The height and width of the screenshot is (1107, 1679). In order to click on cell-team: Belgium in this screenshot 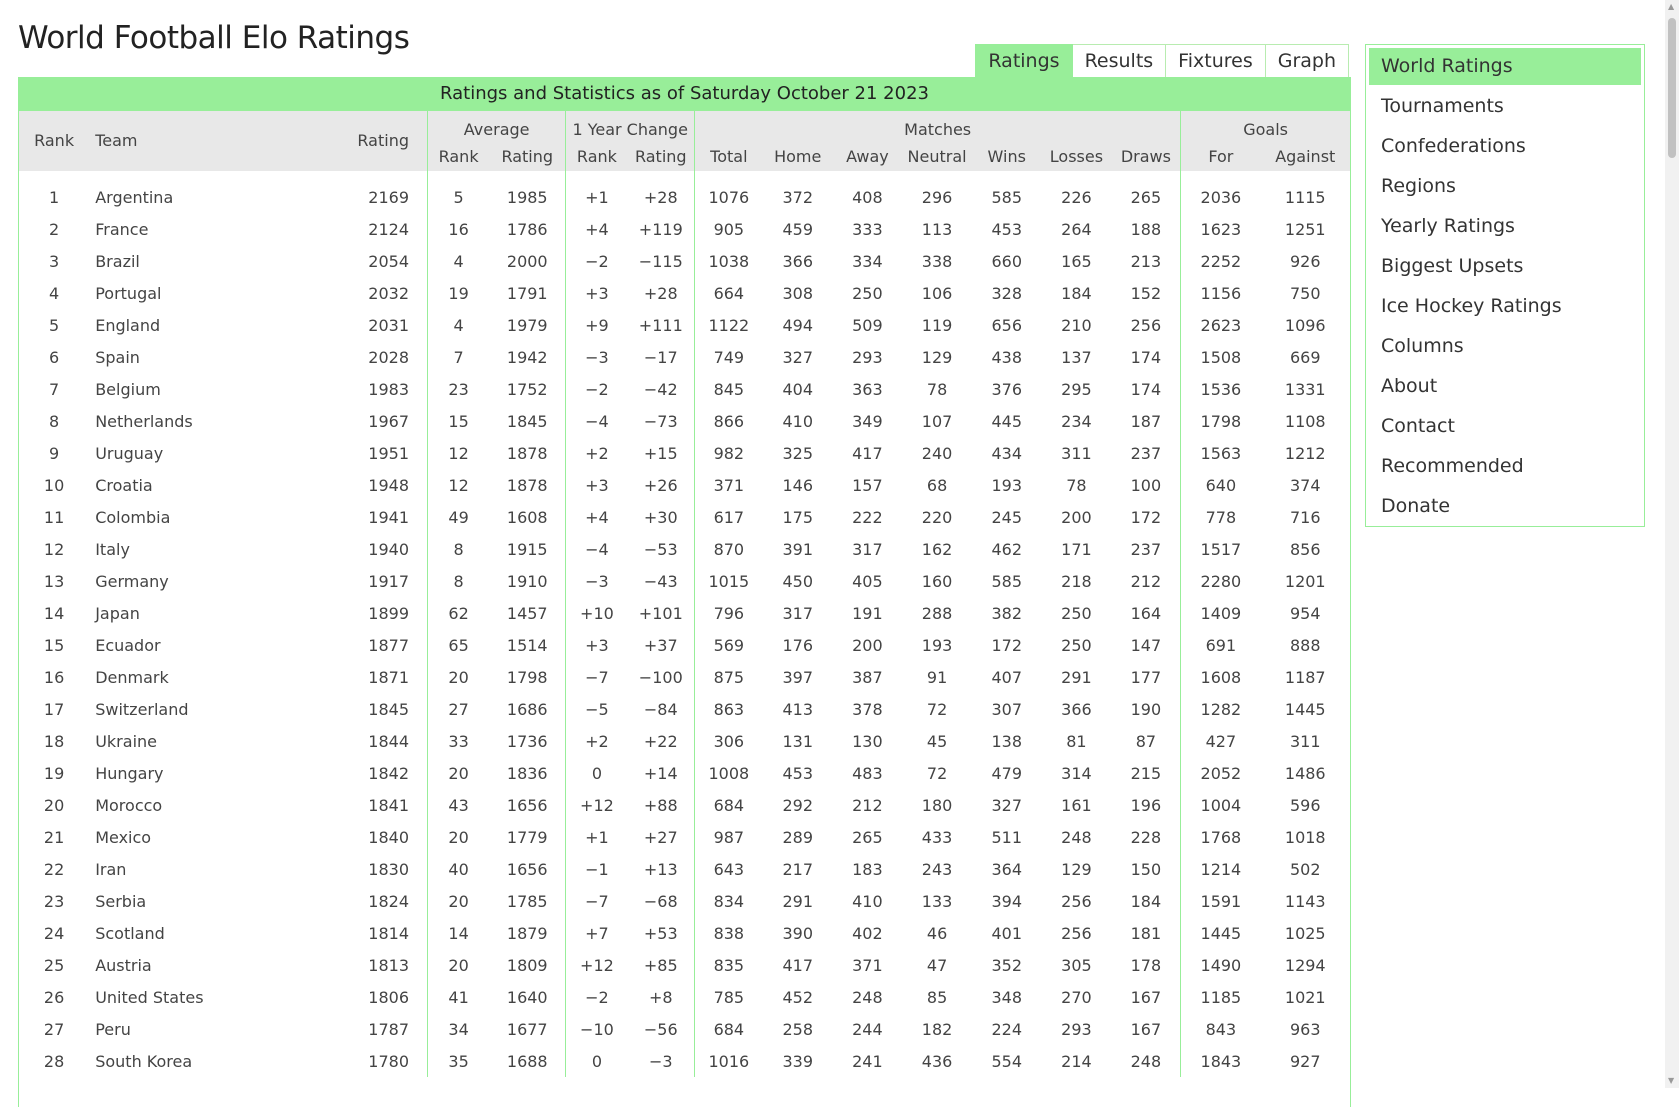, I will do `click(206, 389)`.